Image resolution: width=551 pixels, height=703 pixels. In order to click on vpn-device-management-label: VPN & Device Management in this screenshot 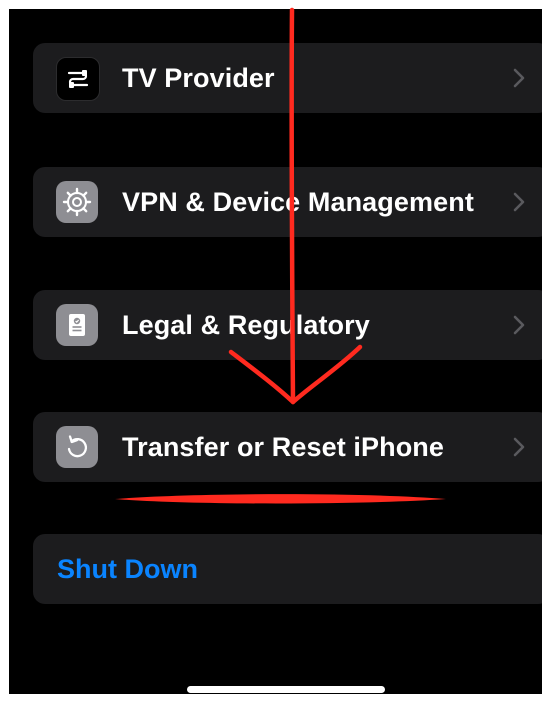, I will do `click(298, 202)`.